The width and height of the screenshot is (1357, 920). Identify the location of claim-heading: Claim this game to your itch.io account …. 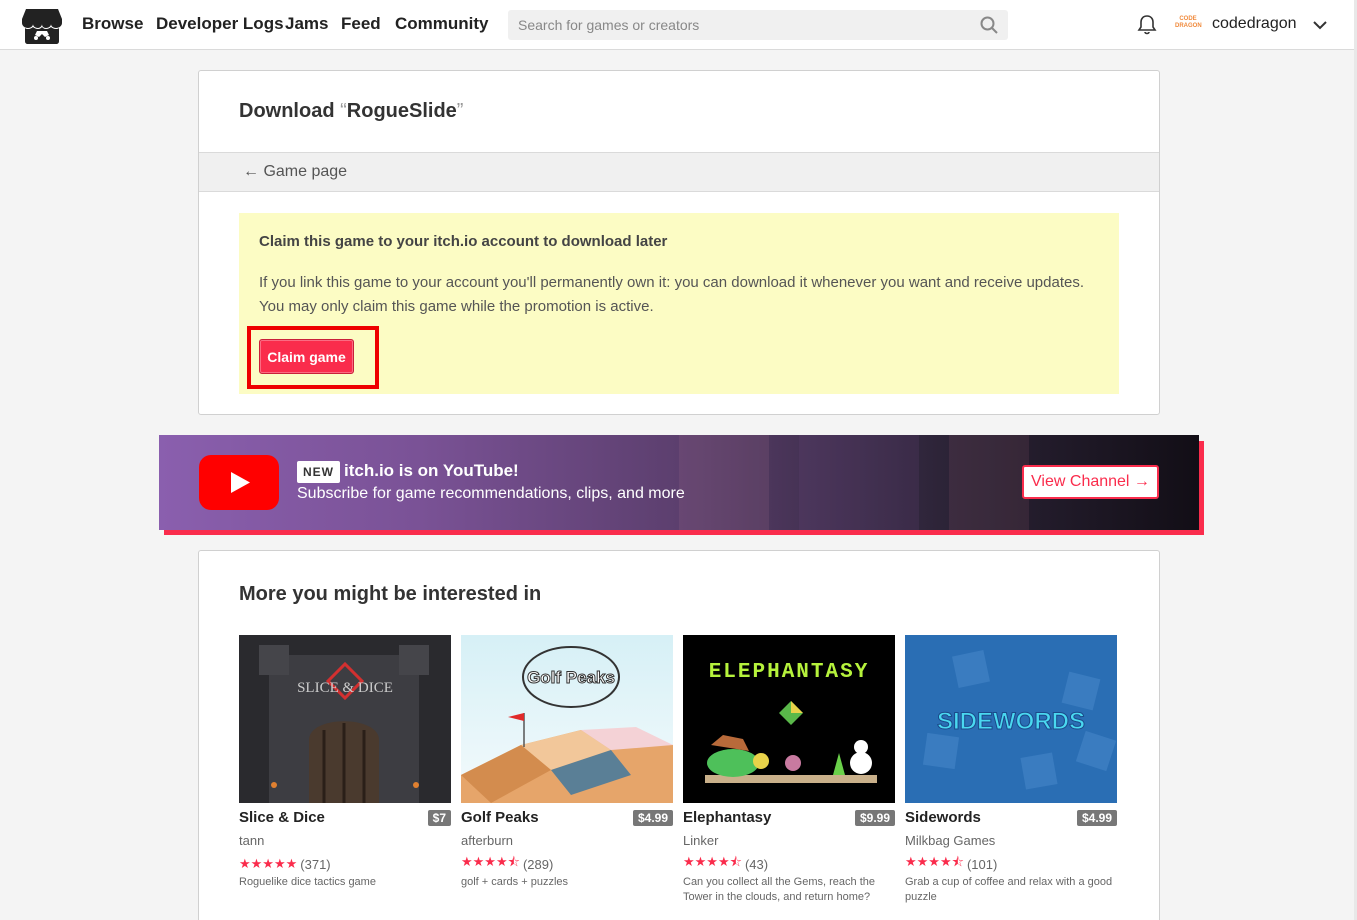
(463, 241).